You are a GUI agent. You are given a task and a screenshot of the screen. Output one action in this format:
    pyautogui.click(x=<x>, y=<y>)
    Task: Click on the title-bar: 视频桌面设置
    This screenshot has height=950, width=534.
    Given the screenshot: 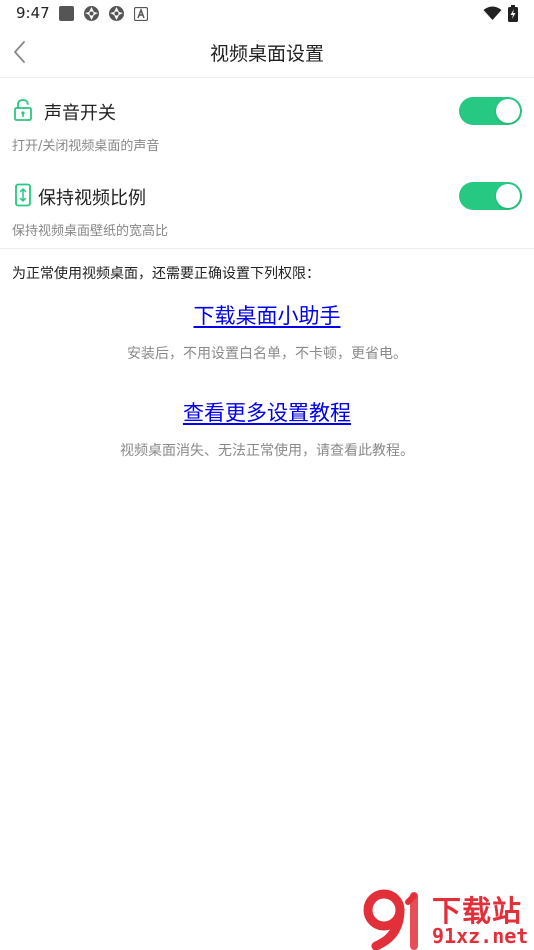 What is the action you would take?
    pyautogui.click(x=267, y=53)
    